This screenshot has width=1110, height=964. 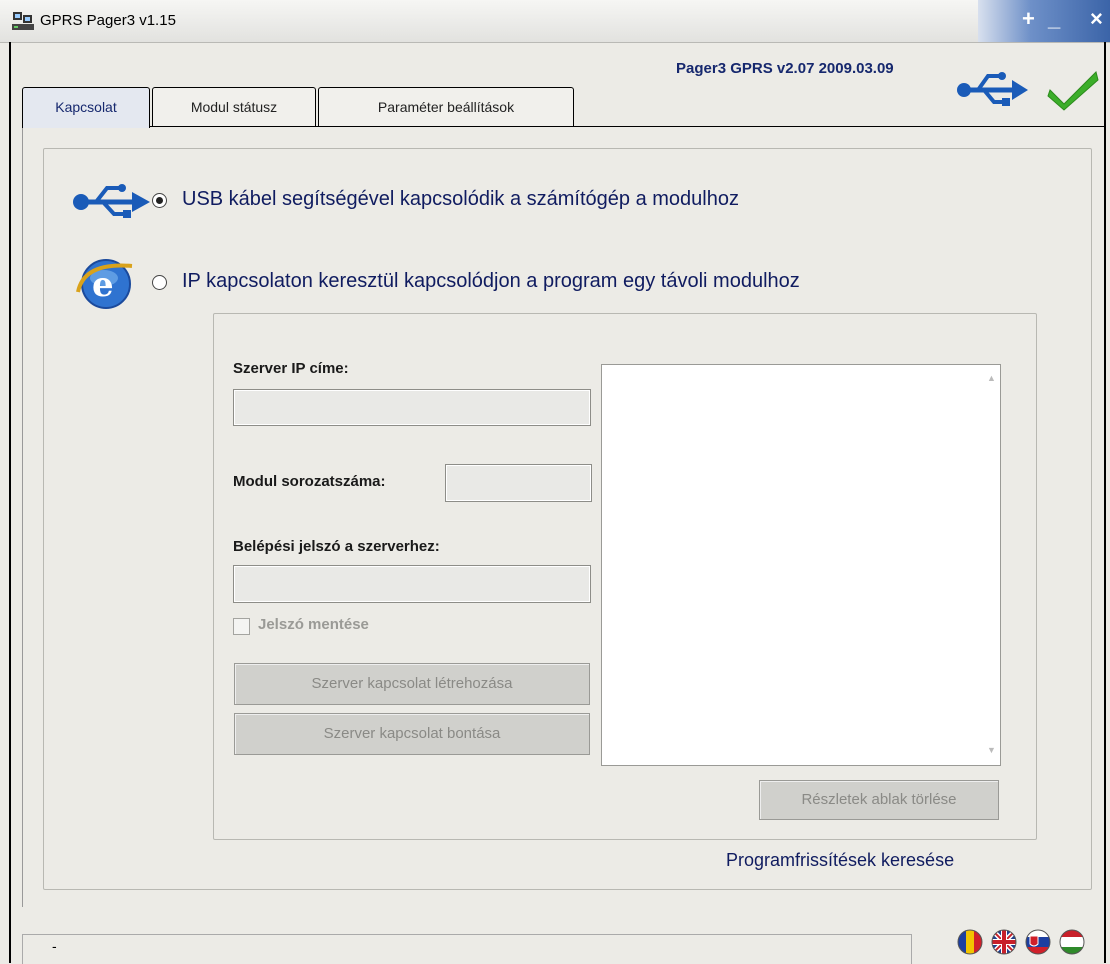 I want to click on save-password-checkbox, so click(x=241, y=626).